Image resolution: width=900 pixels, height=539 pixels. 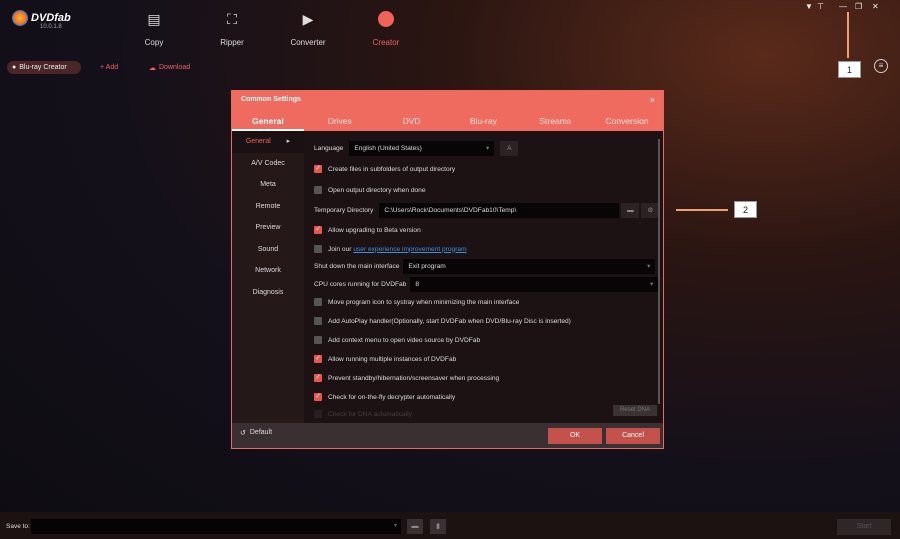 What do you see at coordinates (243, 433) in the screenshot?
I see `reset-icon: ↺` at bounding box center [243, 433].